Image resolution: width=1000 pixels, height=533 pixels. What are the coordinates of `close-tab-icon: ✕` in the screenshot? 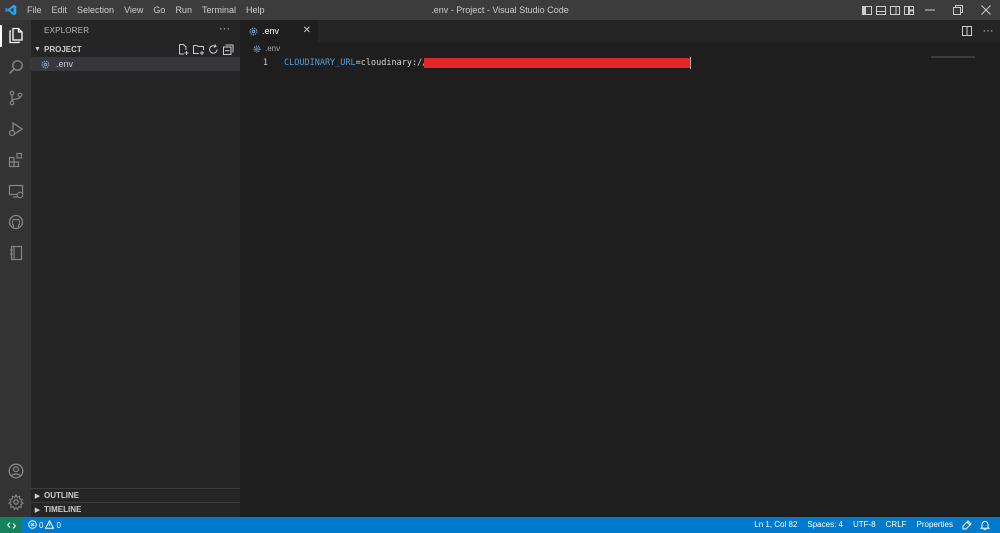 It's located at (307, 30).